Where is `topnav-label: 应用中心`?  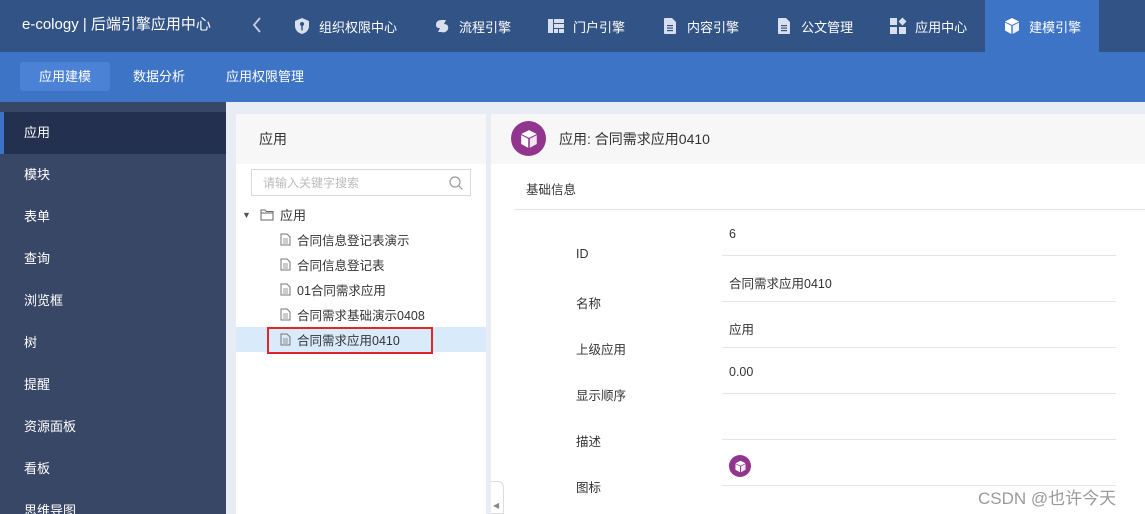
topnav-label: 应用中心 is located at coordinates (941, 27).